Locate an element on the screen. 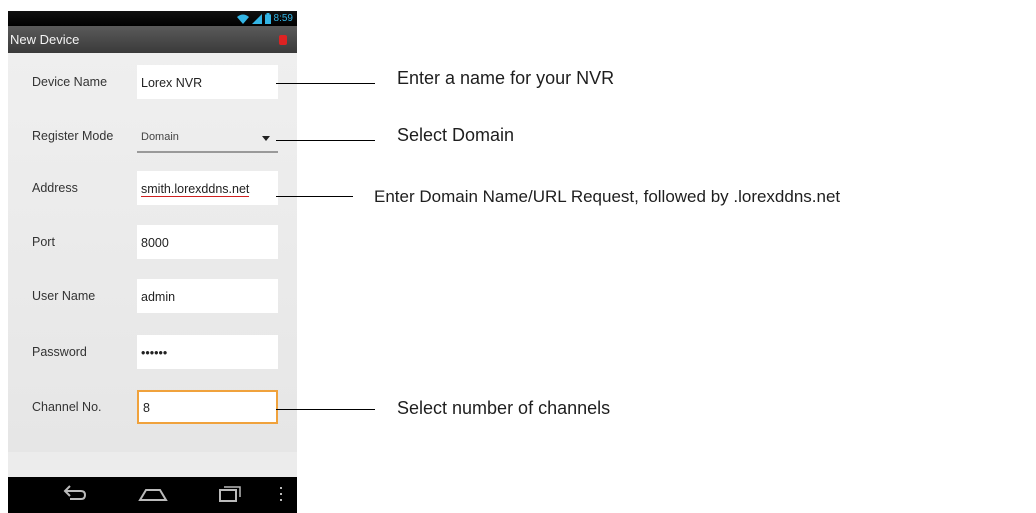 The height and width of the screenshot is (513, 1036). address-row: Address smith.lorexddns.net is located at coordinates (152, 189).